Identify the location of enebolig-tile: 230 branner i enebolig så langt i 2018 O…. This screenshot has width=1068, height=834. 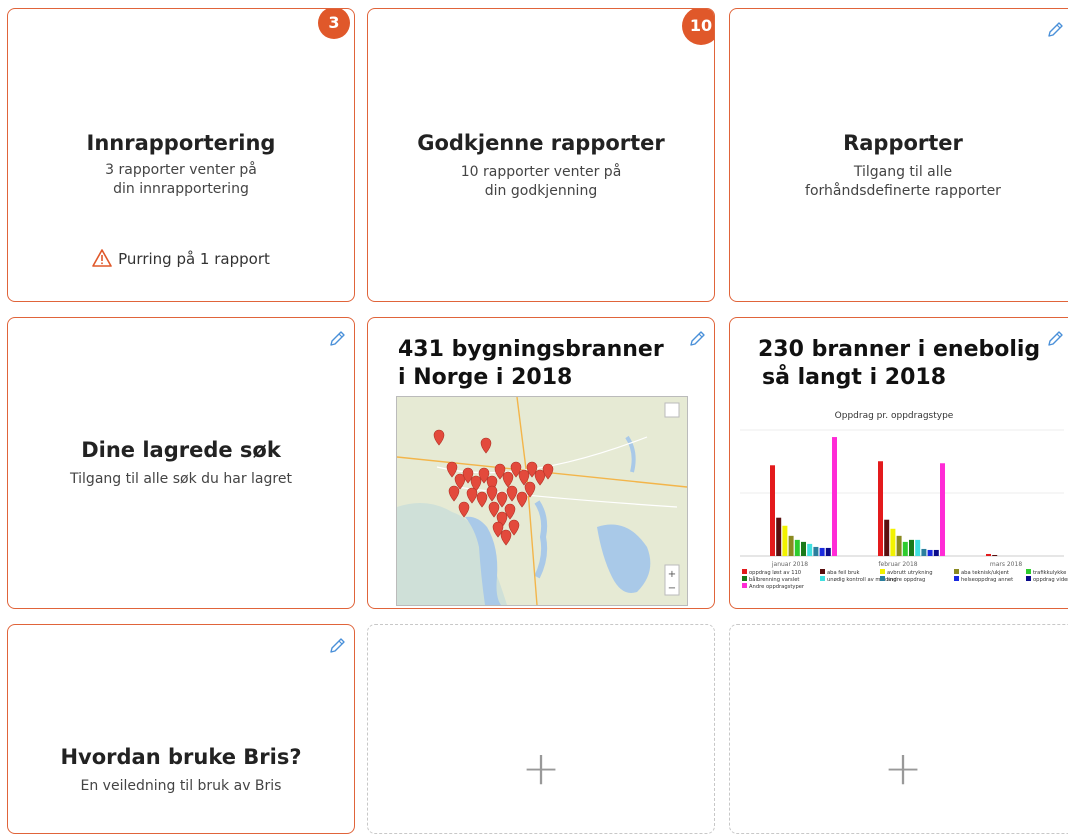
(898, 463).